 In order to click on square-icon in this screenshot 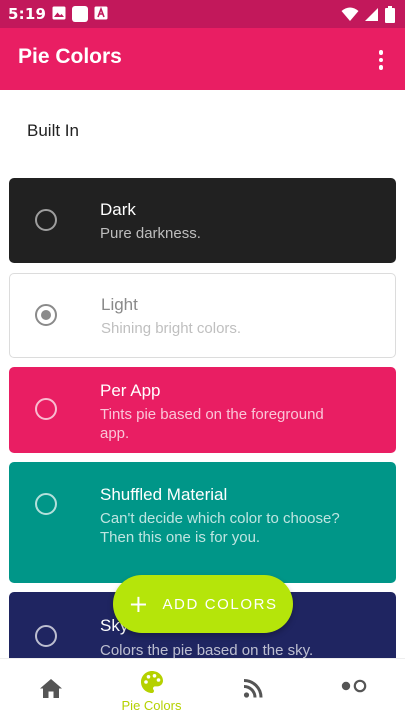, I will do `click(80, 14)`.